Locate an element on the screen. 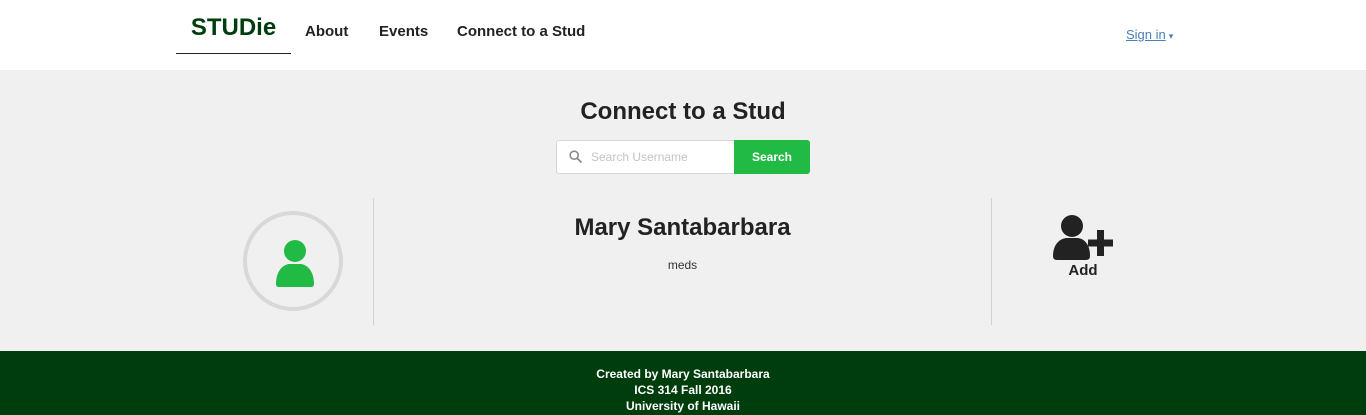 The height and width of the screenshot is (415, 1366). nav-link-about: About is located at coordinates (326, 32).